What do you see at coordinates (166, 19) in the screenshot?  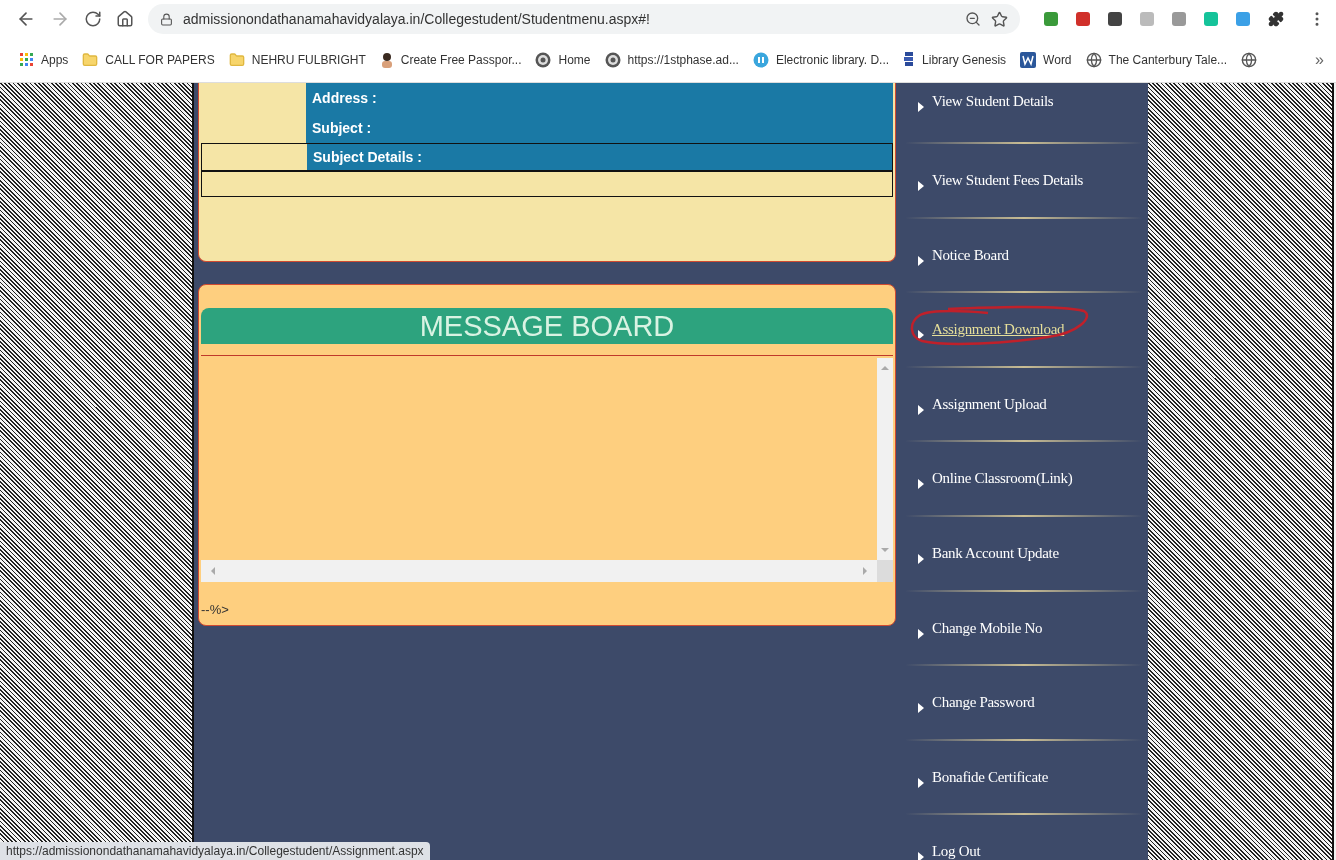 I see `lock-icon` at bounding box center [166, 19].